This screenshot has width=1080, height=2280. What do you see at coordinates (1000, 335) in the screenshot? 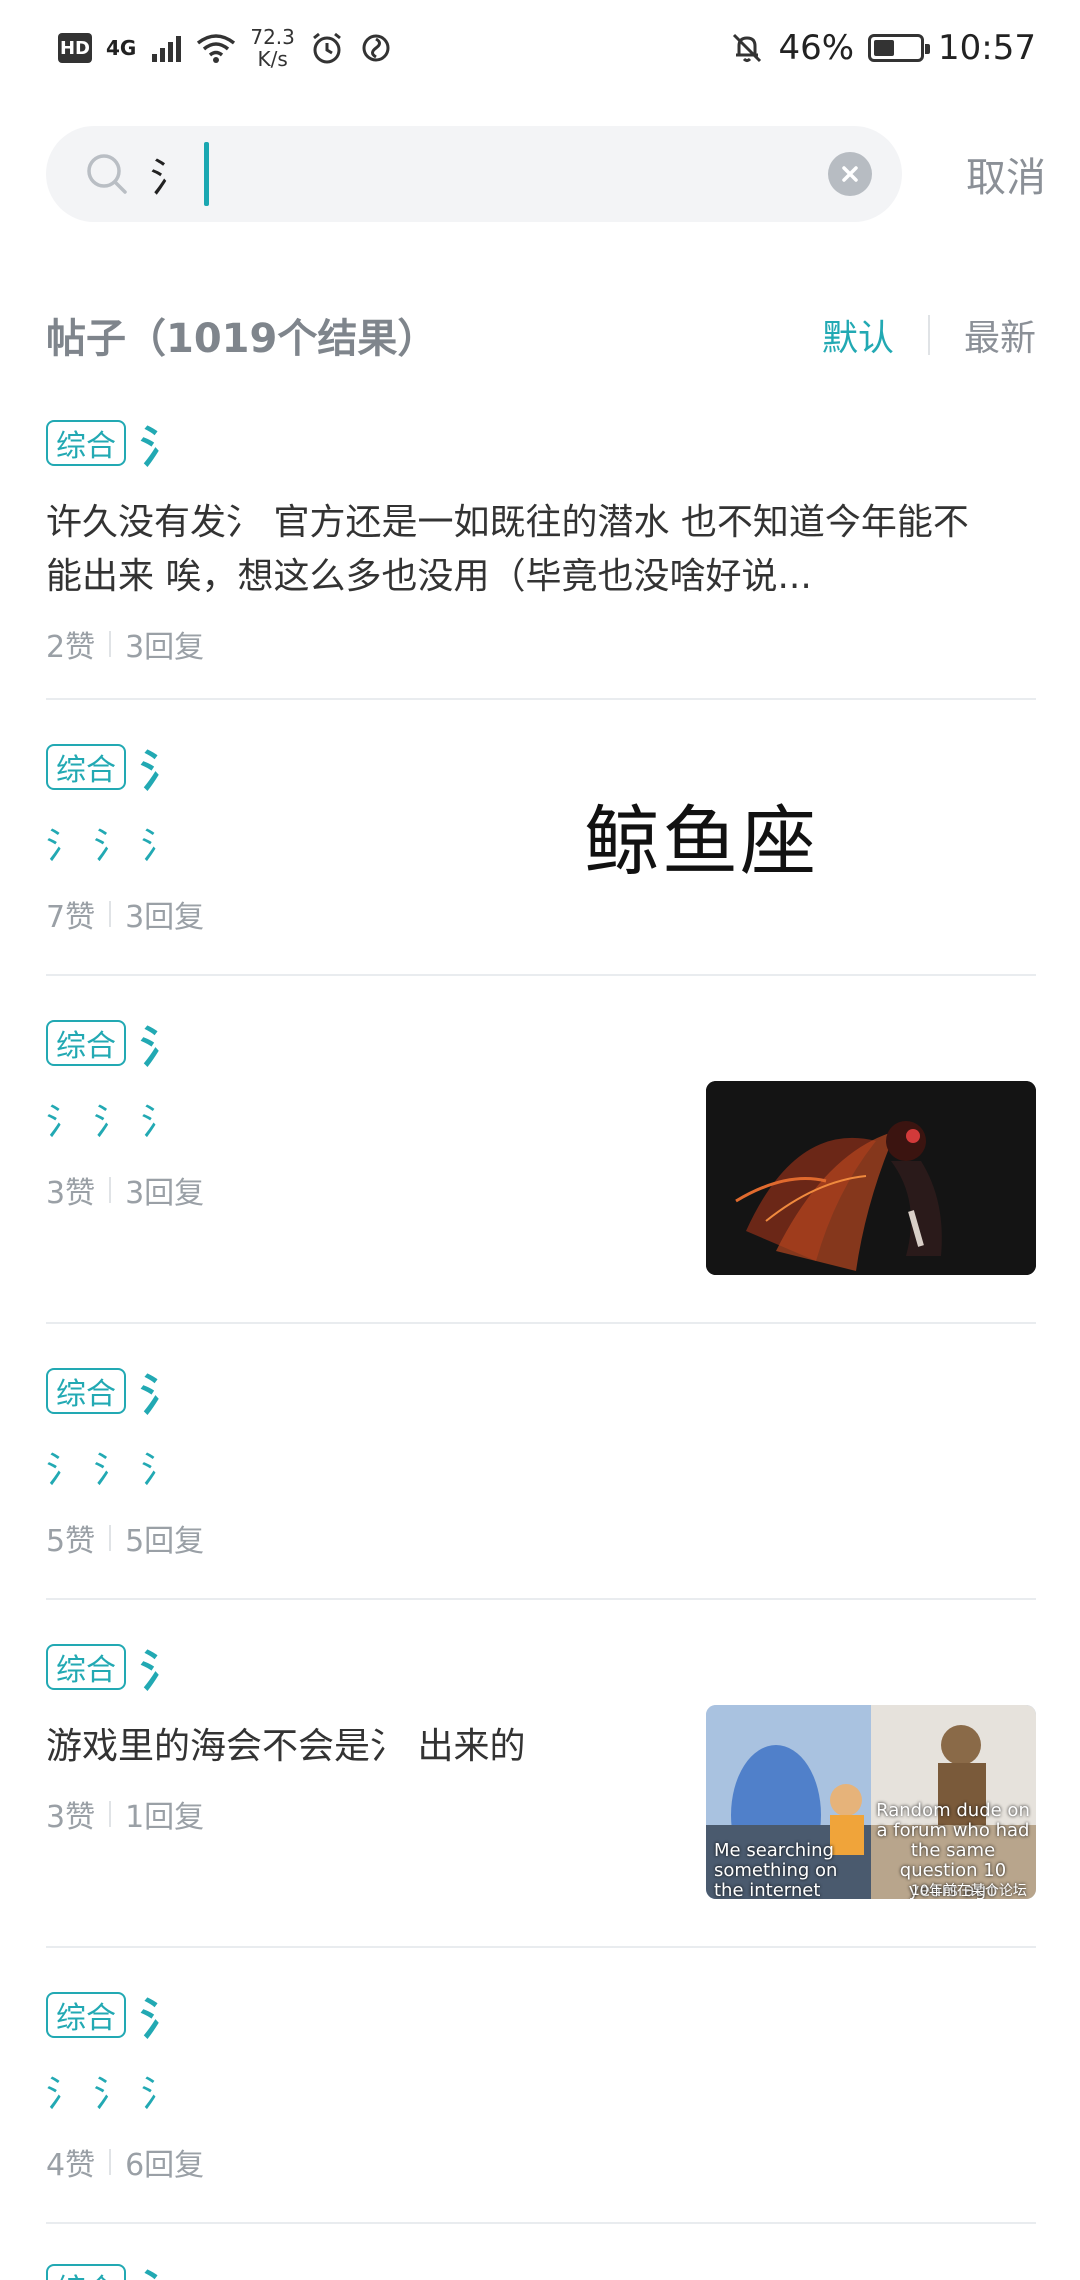
I see `sort-latest-tab: 最新` at bounding box center [1000, 335].